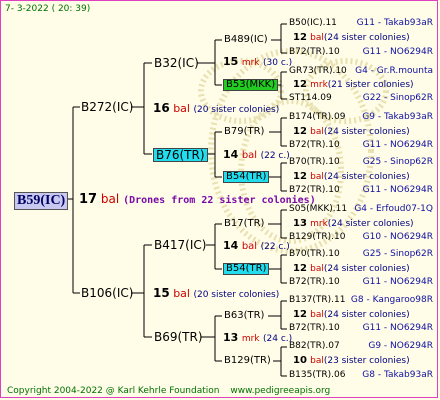 The width and height of the screenshot is (440, 400). What do you see at coordinates (314, 346) in the screenshot?
I see `ancestor-name: B82(TR).07` at bounding box center [314, 346].